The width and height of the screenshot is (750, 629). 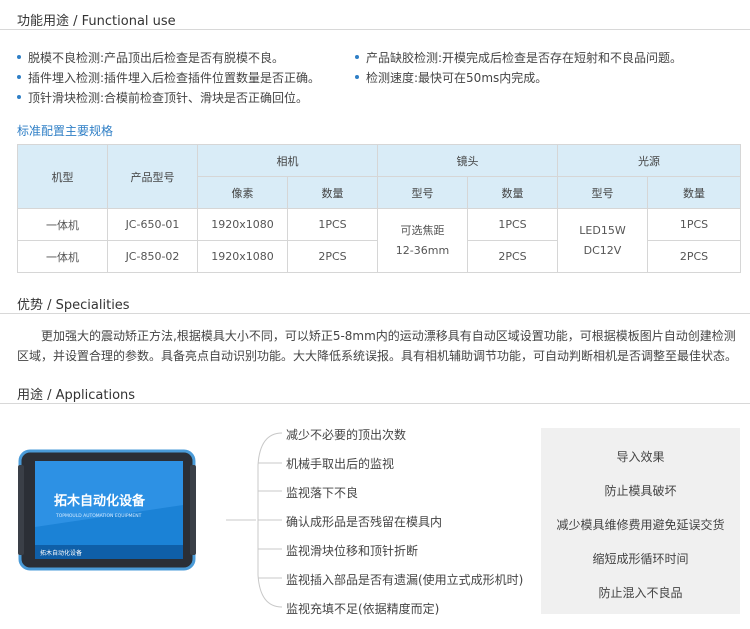 What do you see at coordinates (254, 520) in the screenshot?
I see `connector-lines` at bounding box center [254, 520].